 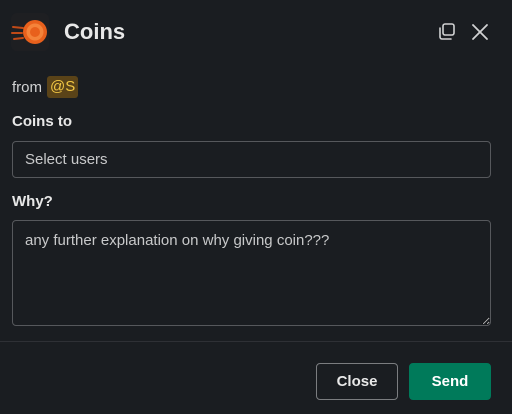 I want to click on select-users-input, so click(x=250, y=159).